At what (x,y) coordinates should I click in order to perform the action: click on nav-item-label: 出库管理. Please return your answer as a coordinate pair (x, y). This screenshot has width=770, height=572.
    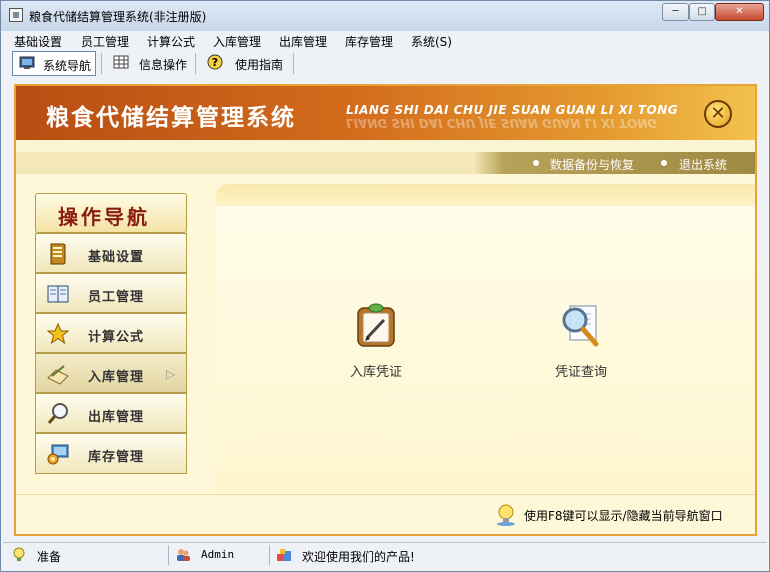
    Looking at the image, I should click on (116, 417).